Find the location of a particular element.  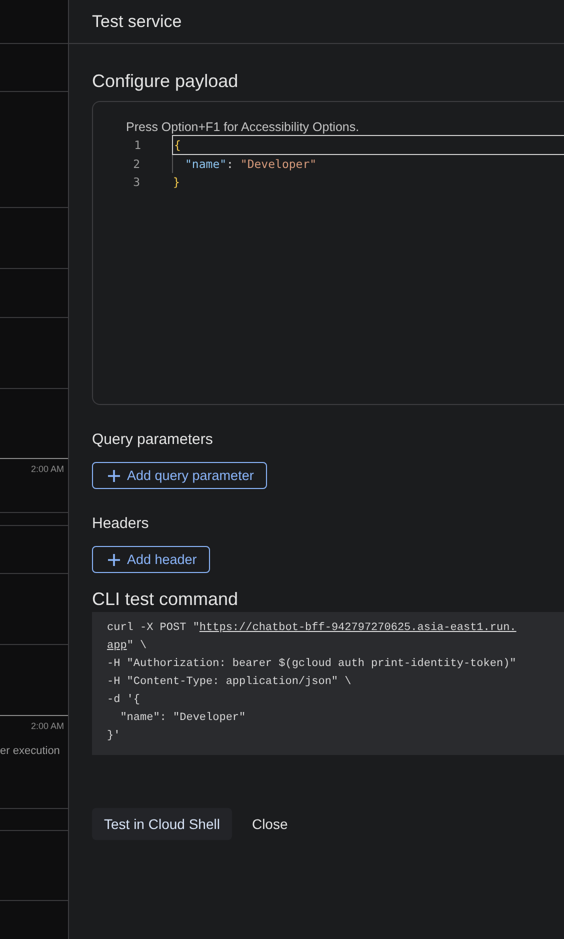

code-line: { is located at coordinates (177, 145).